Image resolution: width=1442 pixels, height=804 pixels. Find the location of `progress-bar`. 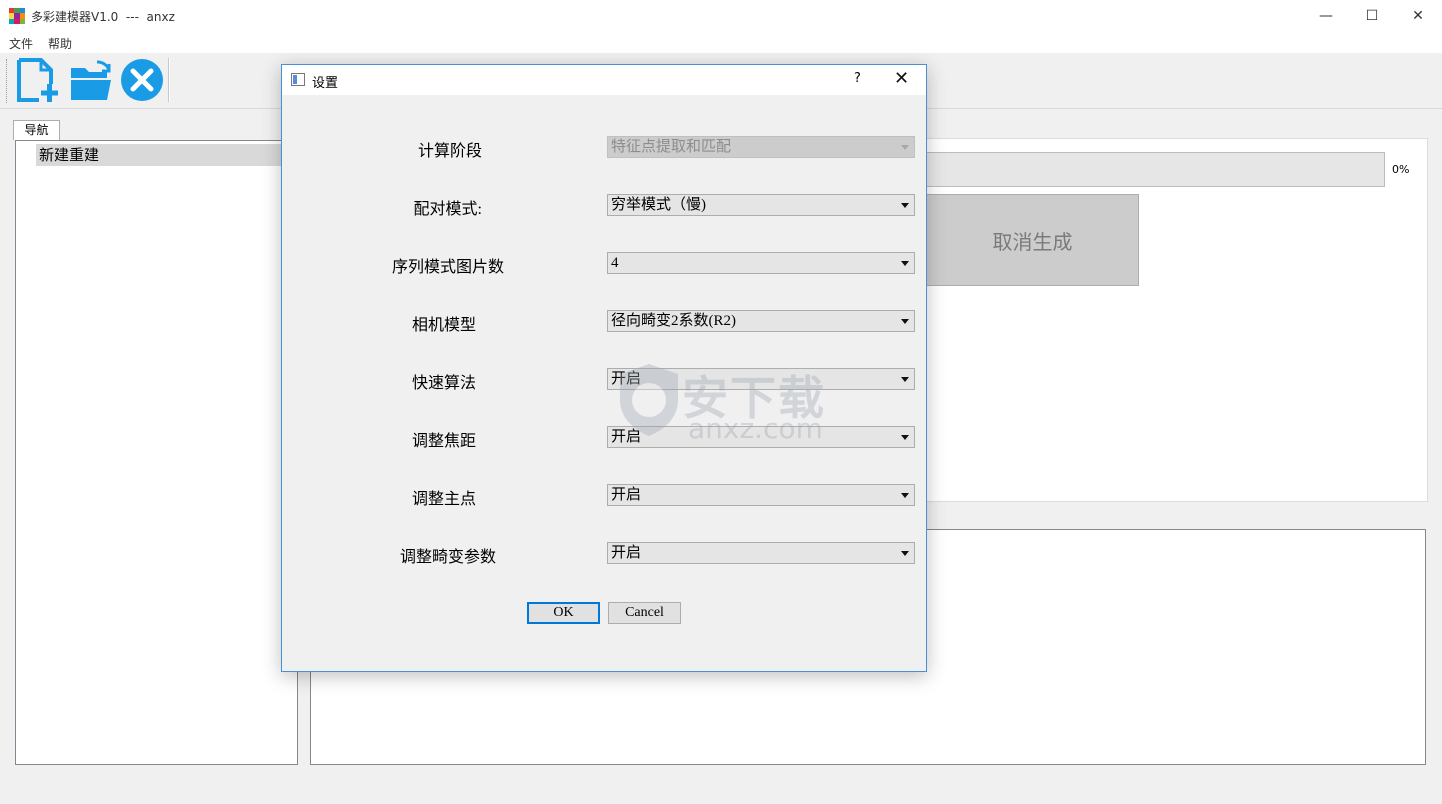

progress-bar is located at coordinates (1155, 169).